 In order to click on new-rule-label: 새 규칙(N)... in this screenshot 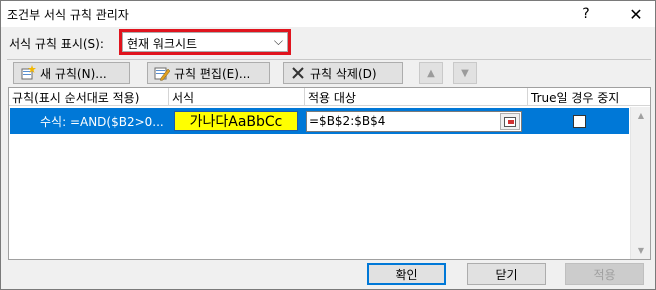, I will do `click(73, 73)`.